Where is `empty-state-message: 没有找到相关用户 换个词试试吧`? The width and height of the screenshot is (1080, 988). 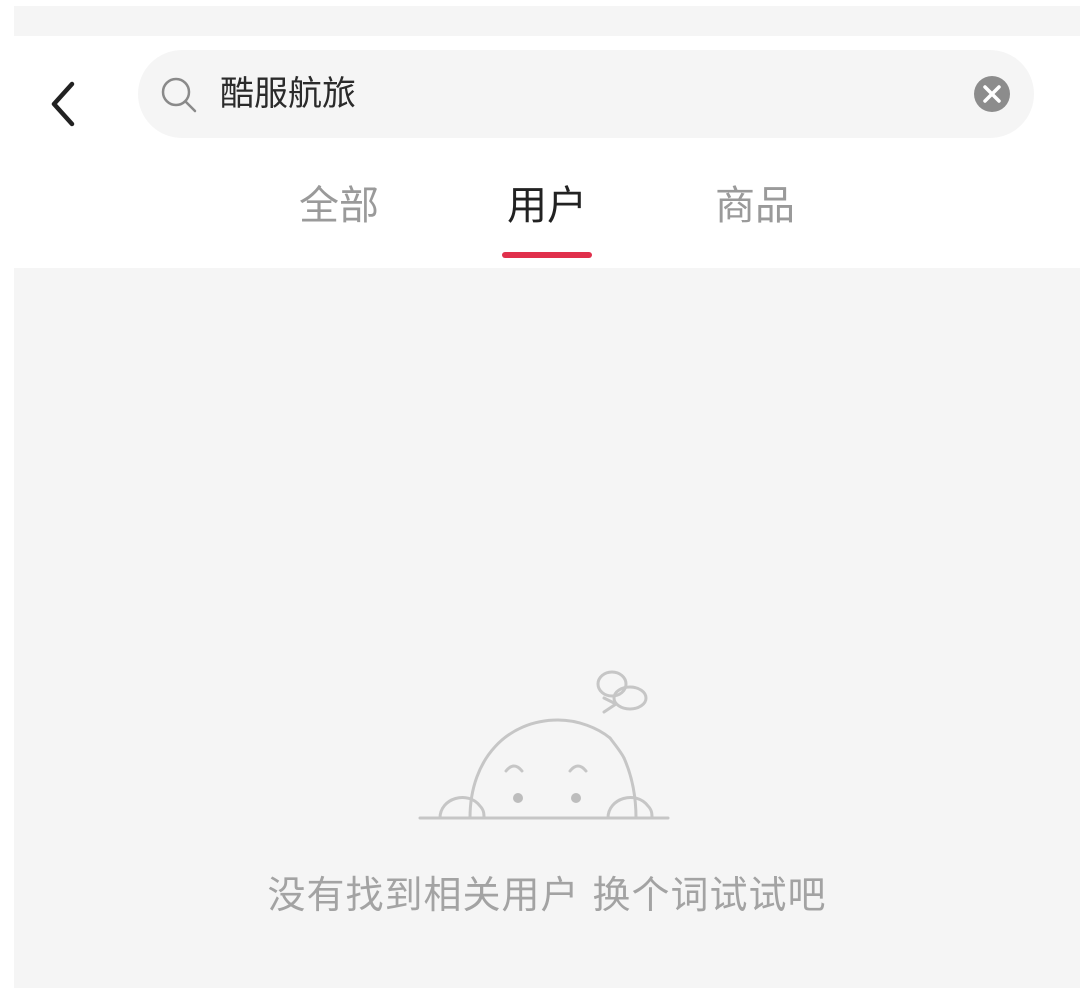 empty-state-message: 没有找到相关用户 换个词试试吧 is located at coordinates (547, 895).